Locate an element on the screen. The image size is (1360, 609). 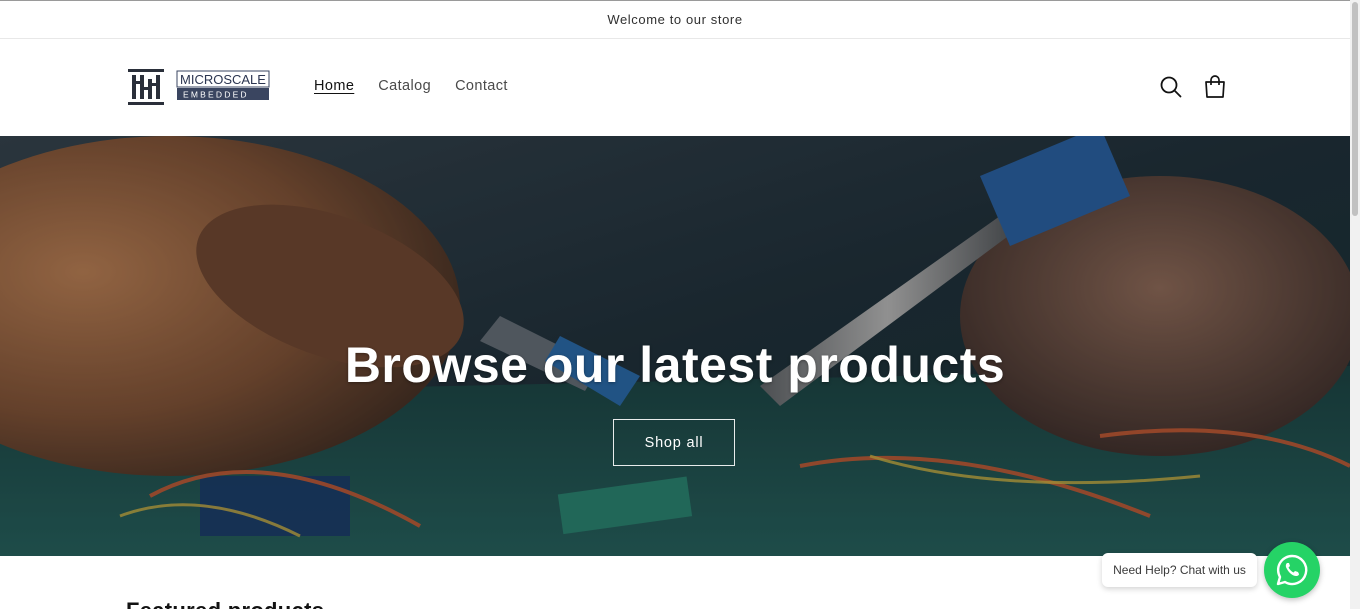
search-icon is located at coordinates (1171, 87).